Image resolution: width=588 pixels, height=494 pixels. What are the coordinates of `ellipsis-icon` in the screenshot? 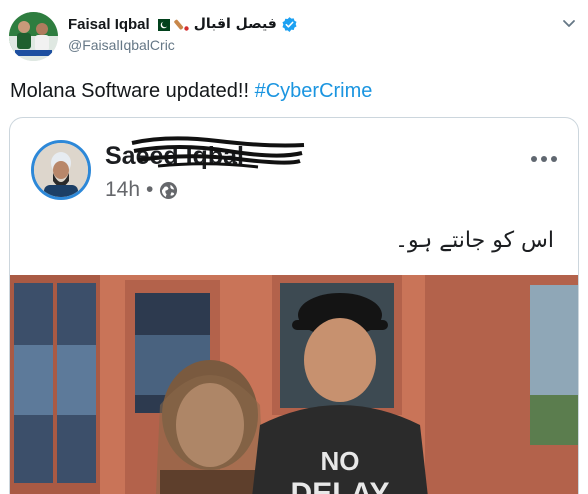 It's located at (544, 156).